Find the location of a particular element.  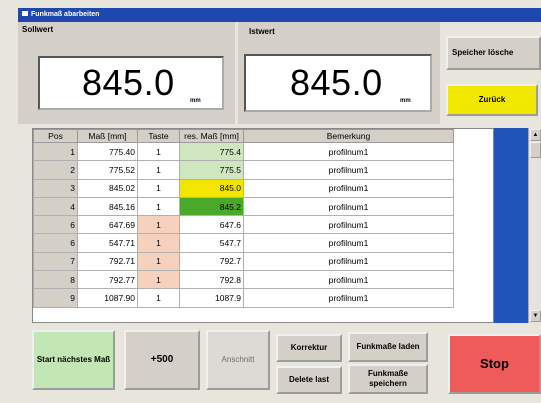

cell-mass: 845.02 is located at coordinates (107, 188).